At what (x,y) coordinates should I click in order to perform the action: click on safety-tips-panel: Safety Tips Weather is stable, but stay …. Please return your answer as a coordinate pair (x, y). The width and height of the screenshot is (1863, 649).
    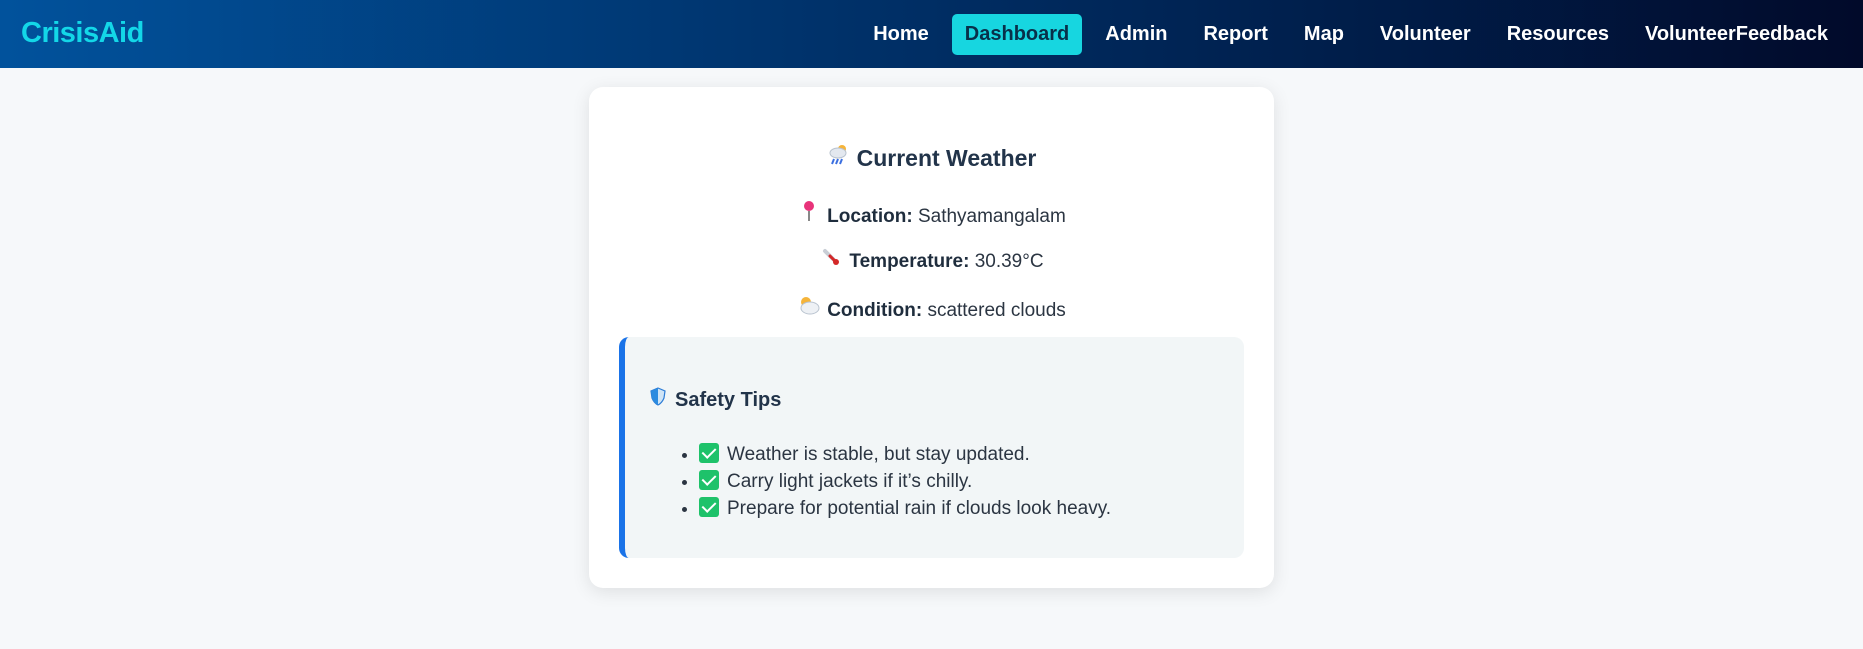
    Looking at the image, I should click on (931, 447).